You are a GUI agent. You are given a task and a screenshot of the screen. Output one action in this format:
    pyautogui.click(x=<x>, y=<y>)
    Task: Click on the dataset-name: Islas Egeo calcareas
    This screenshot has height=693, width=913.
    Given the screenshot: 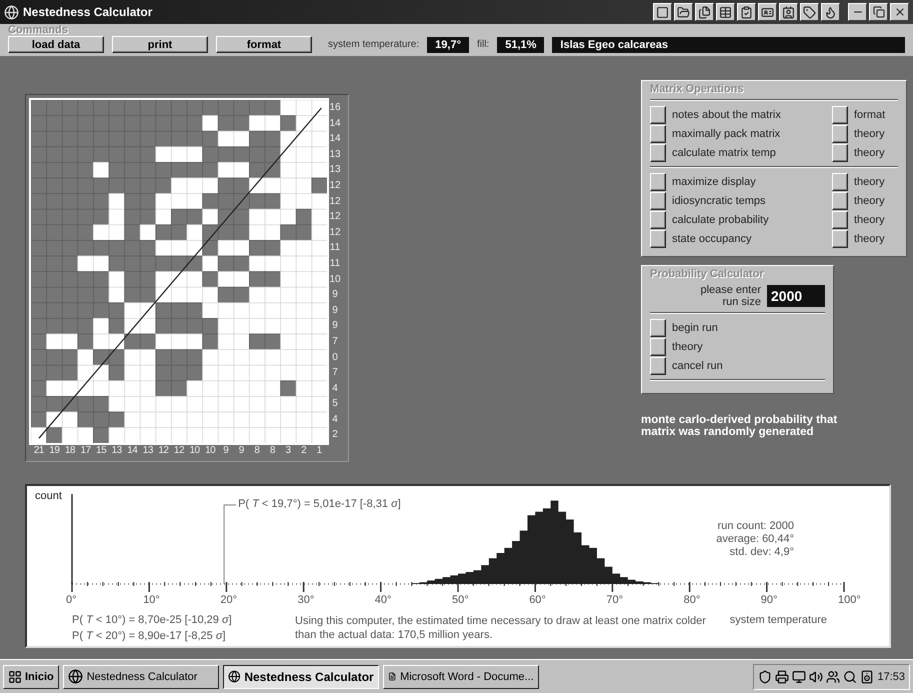 What is the action you would take?
    pyautogui.click(x=728, y=44)
    